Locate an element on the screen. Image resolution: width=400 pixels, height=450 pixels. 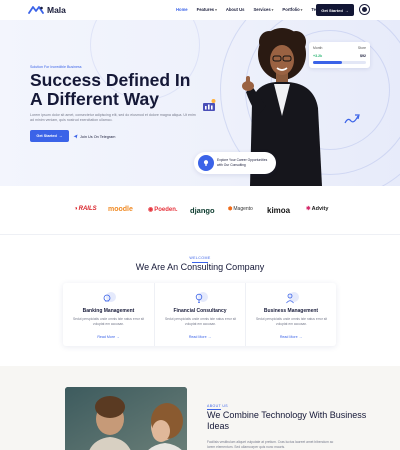
get-started-hero-button: Get Started → is located at coordinates (49, 136).